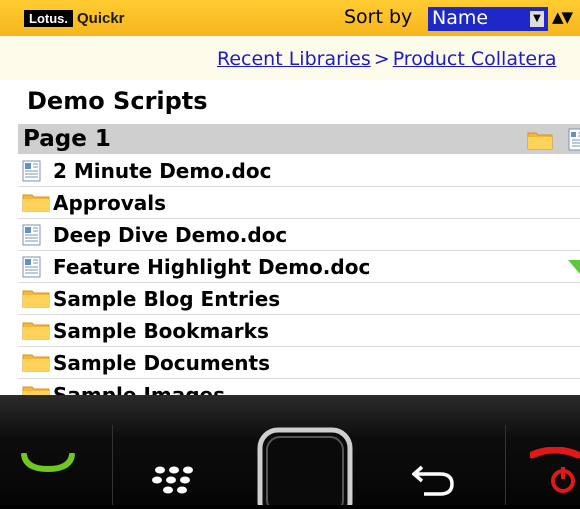 The width and height of the screenshot is (580, 509). I want to click on list-item: Feature Highlight Demo.doc, so click(299, 267).